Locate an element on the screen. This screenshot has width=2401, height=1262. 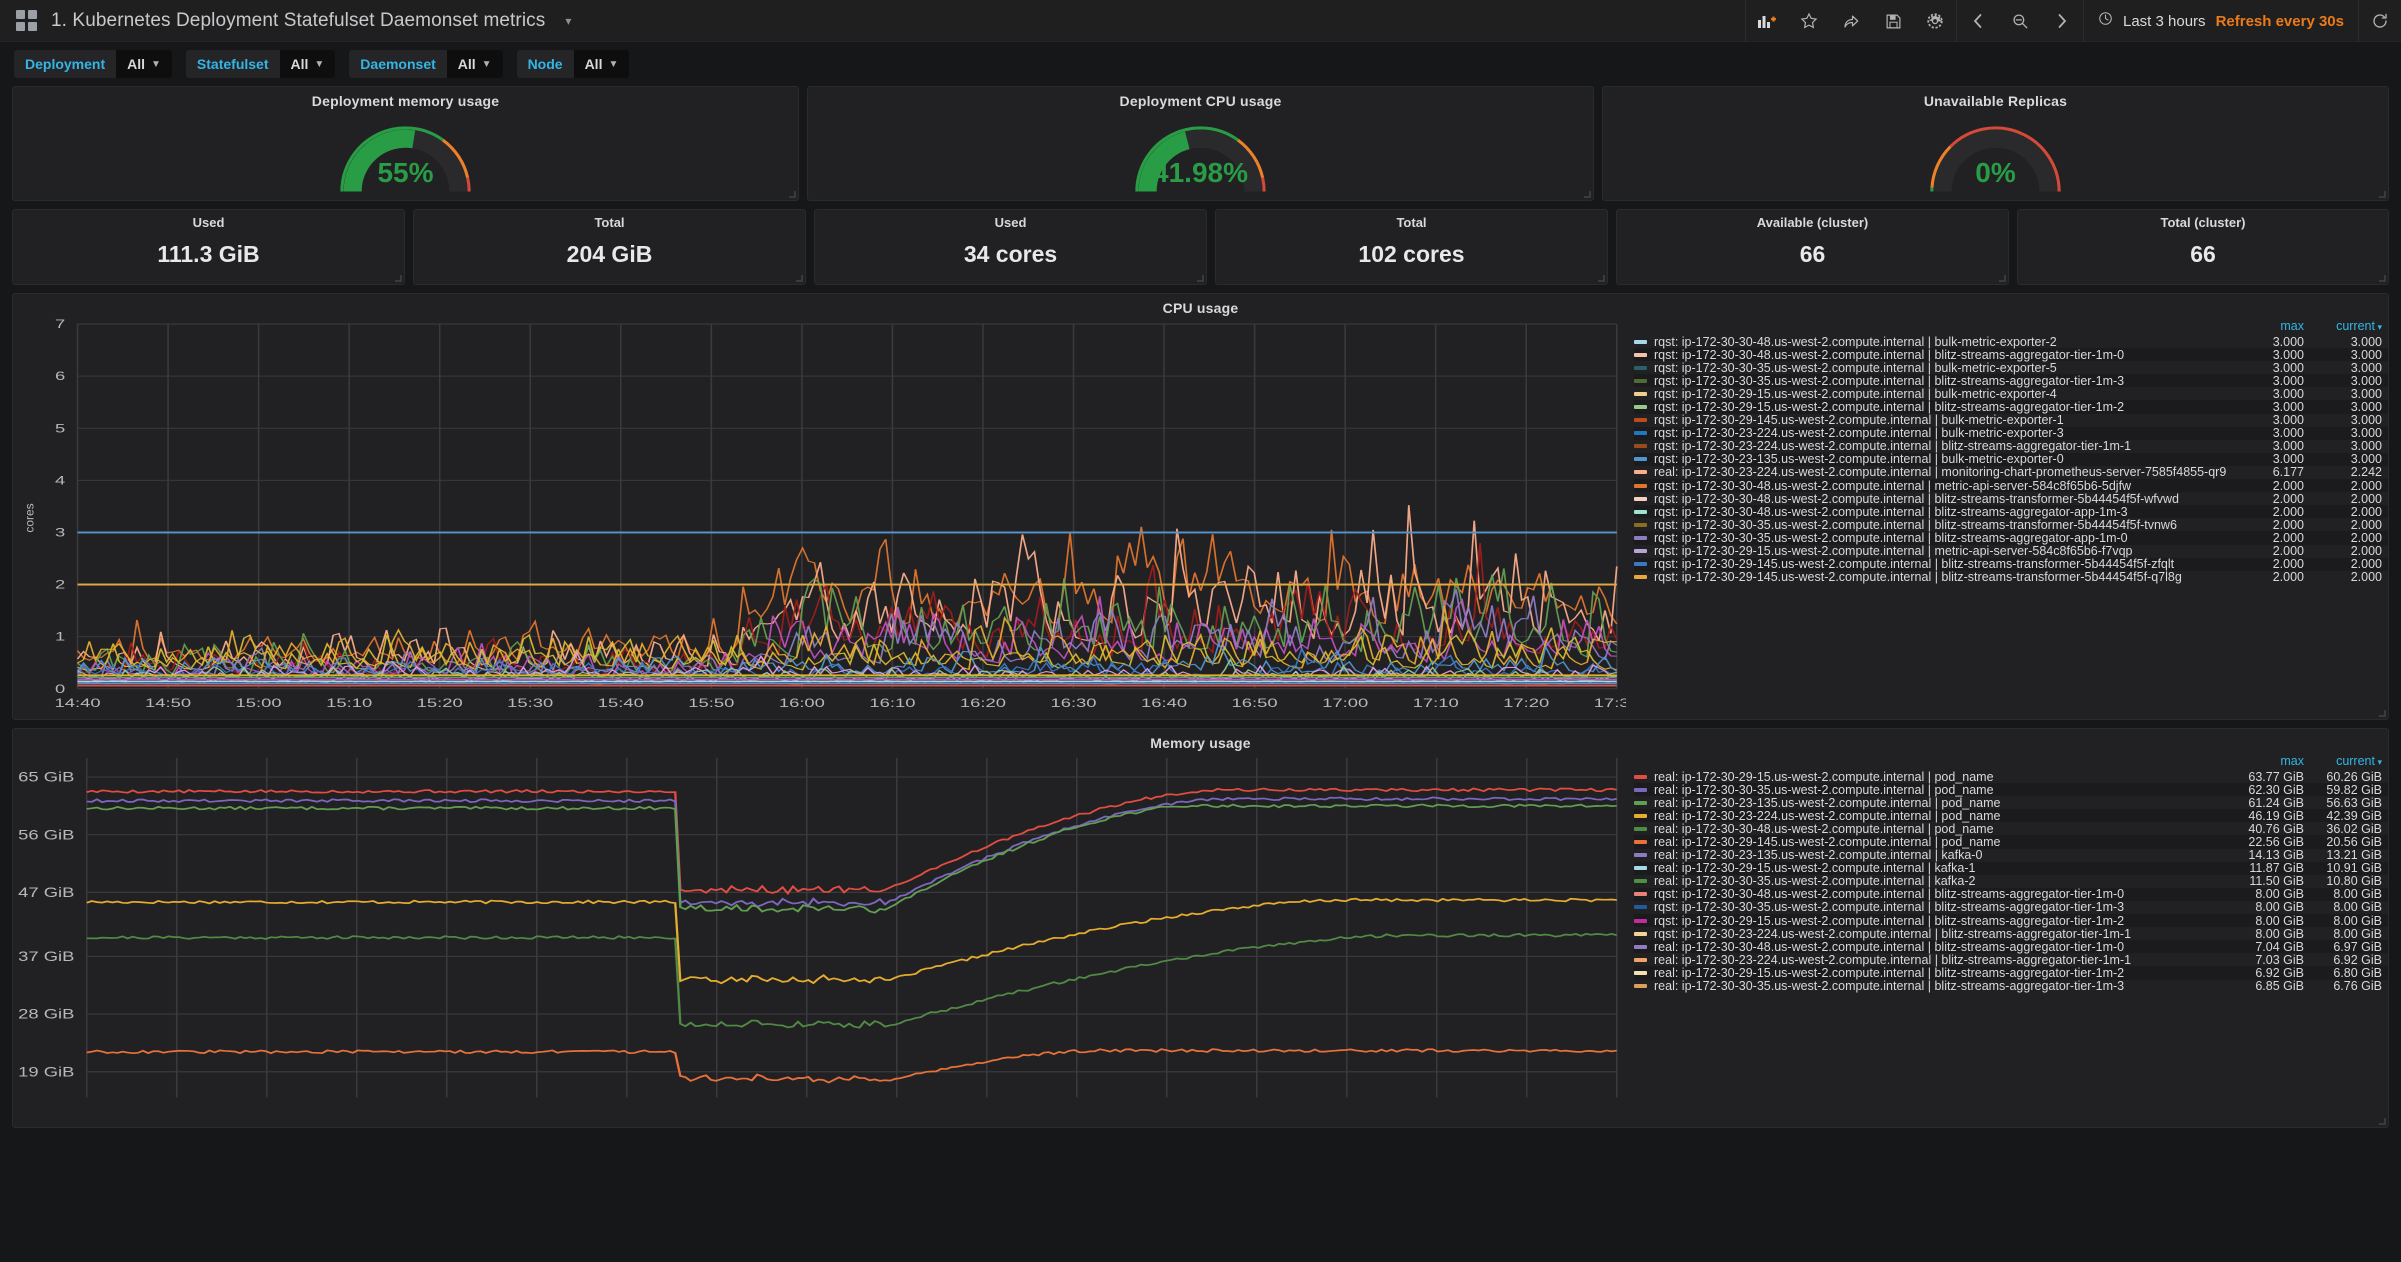
variable-node: Node All ▼ is located at coordinates (573, 64).